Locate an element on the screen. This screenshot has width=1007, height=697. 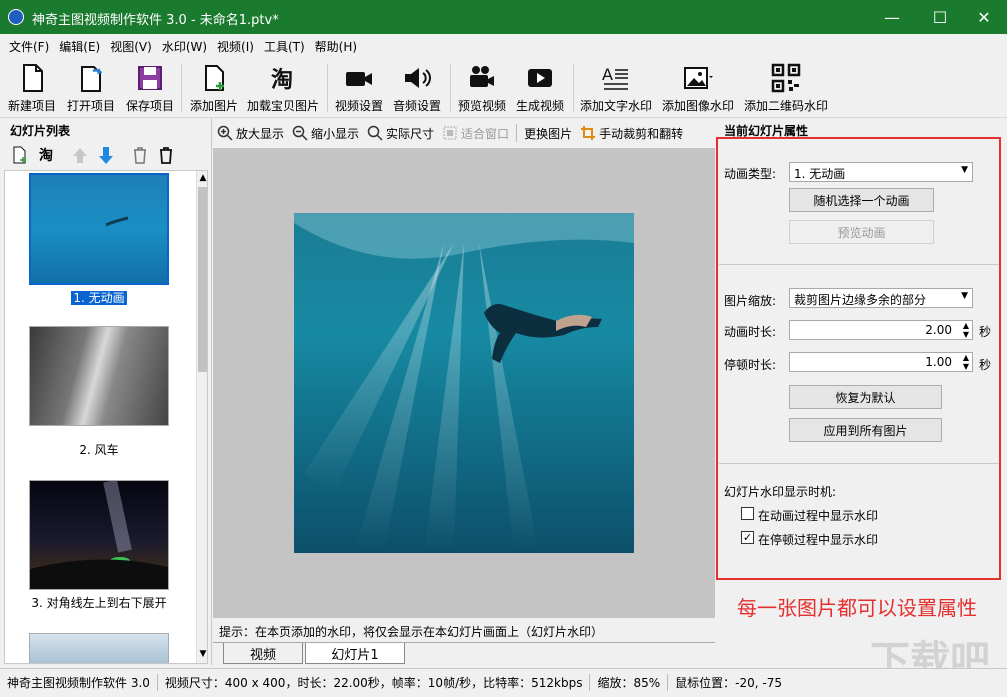
magnifier-icon is located at coordinates (375, 133).